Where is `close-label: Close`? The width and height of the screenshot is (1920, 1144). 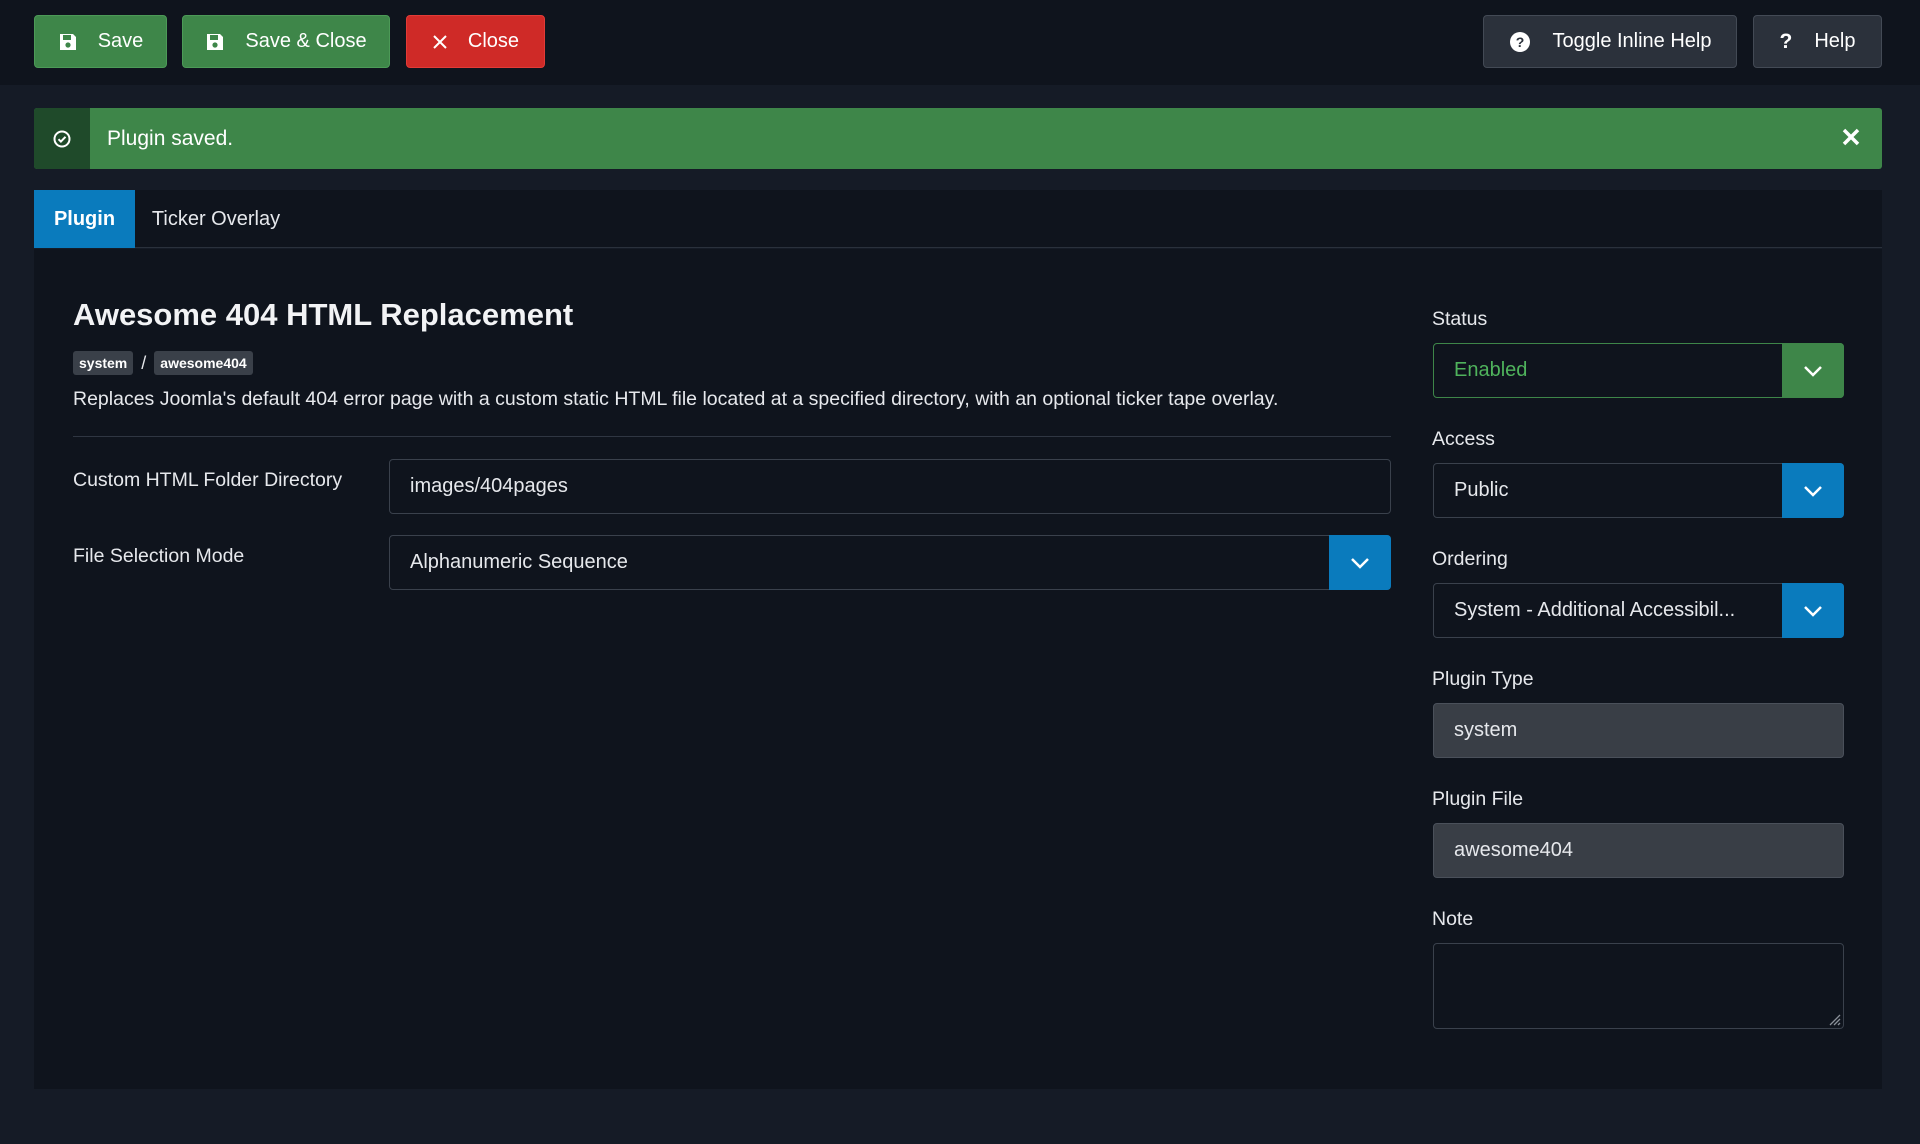
close-label: Close is located at coordinates (493, 41).